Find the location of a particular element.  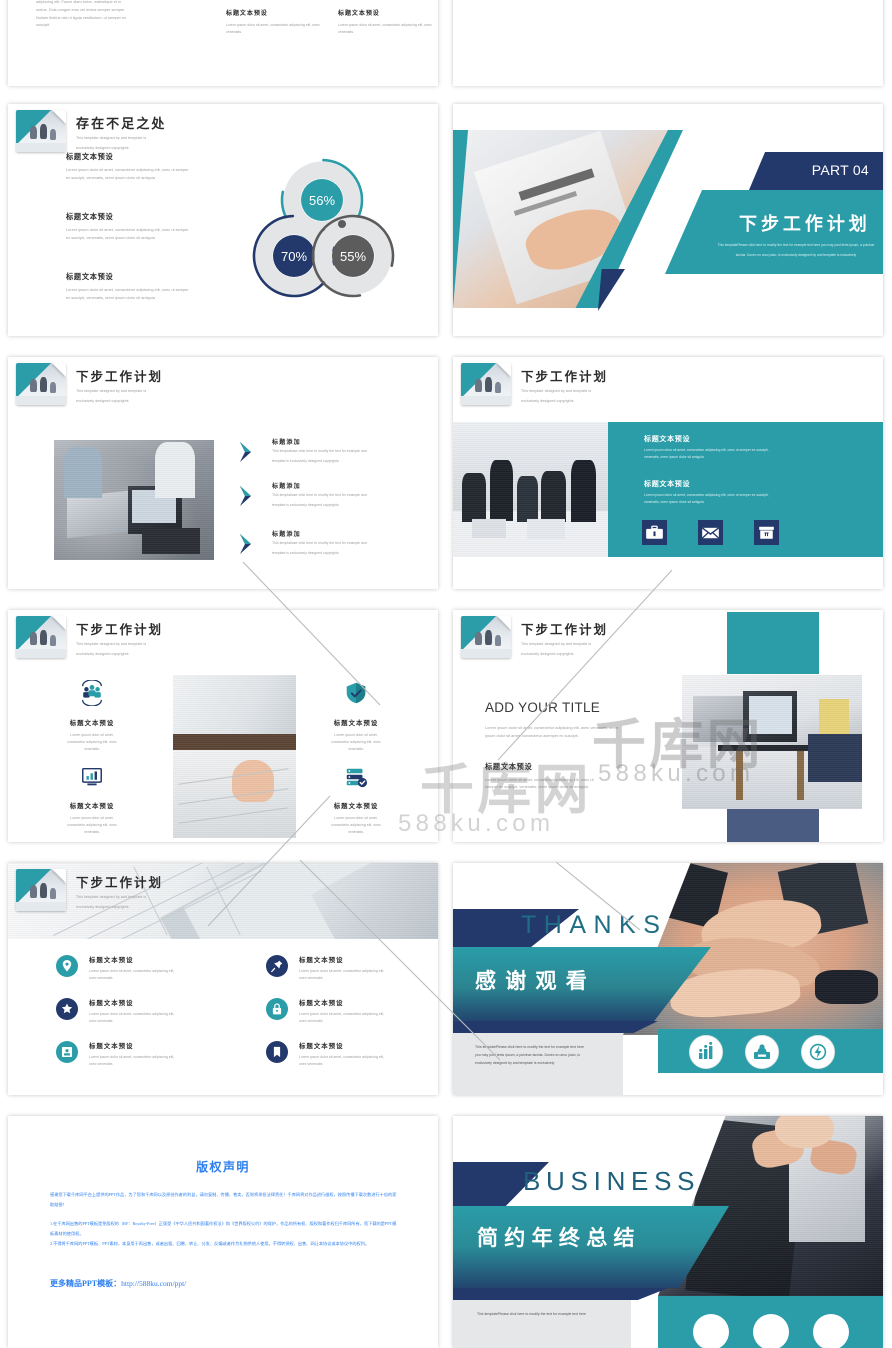

fouricons-item-0-line-2: venenatis. is located at coordinates (92, 749).